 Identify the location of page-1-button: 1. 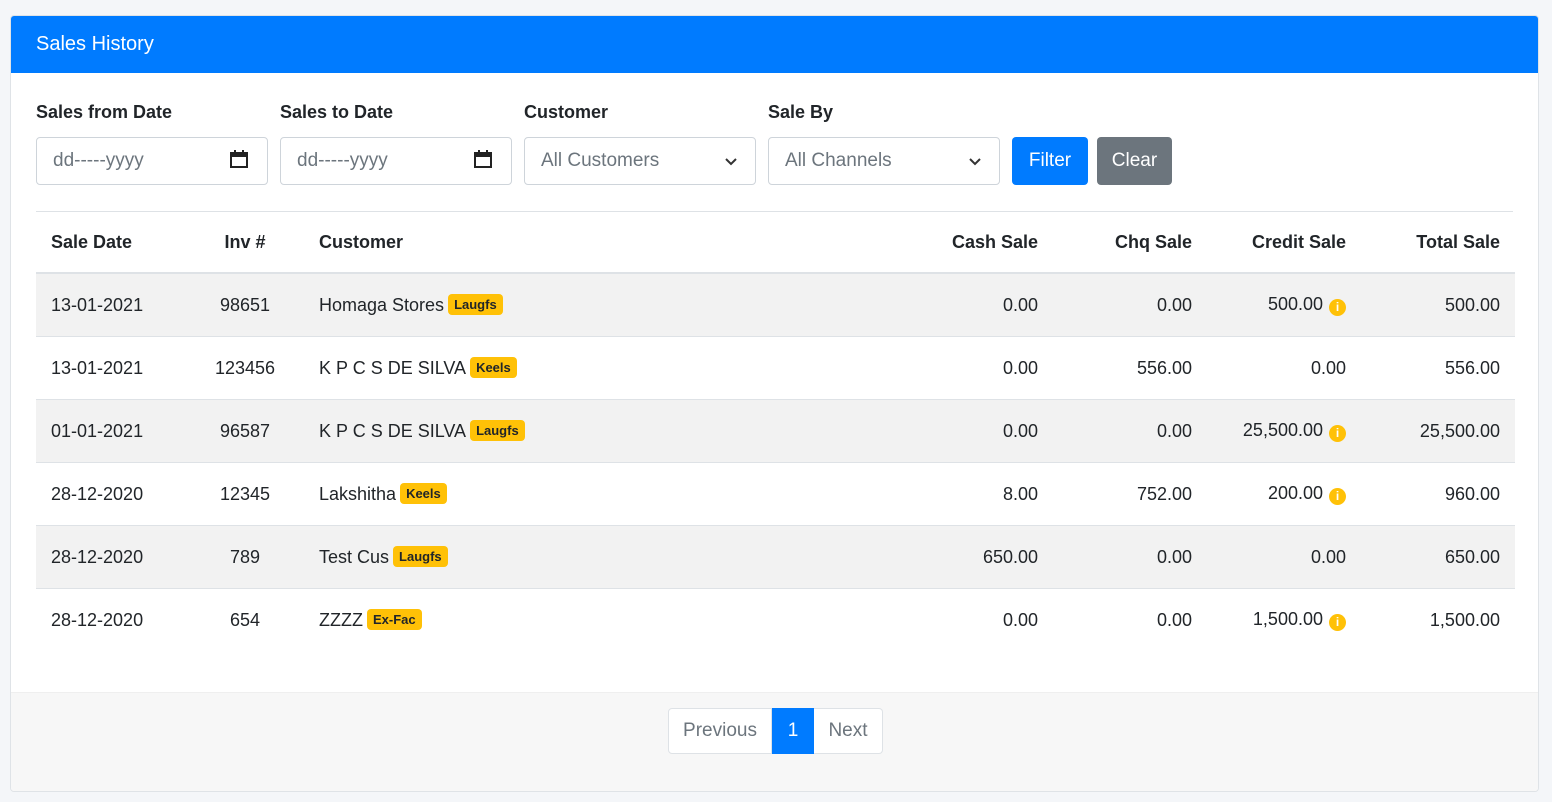
(793, 731).